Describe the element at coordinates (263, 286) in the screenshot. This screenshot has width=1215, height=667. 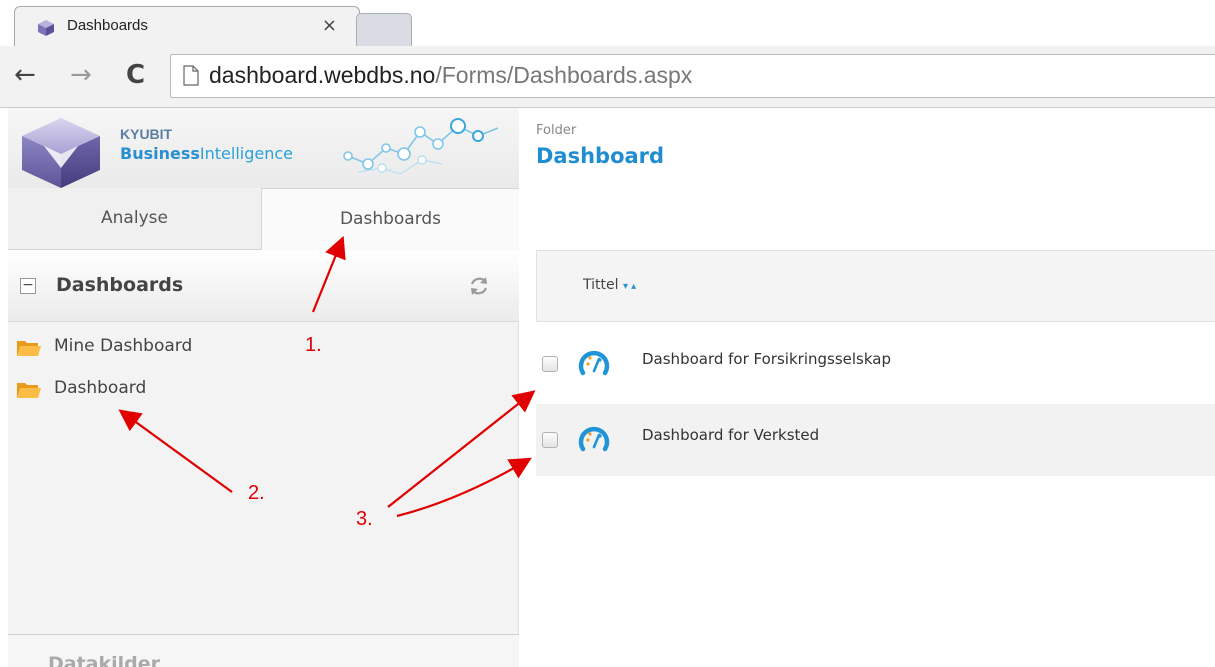
I see `dashboards-panel-header: − Dashboards` at that location.